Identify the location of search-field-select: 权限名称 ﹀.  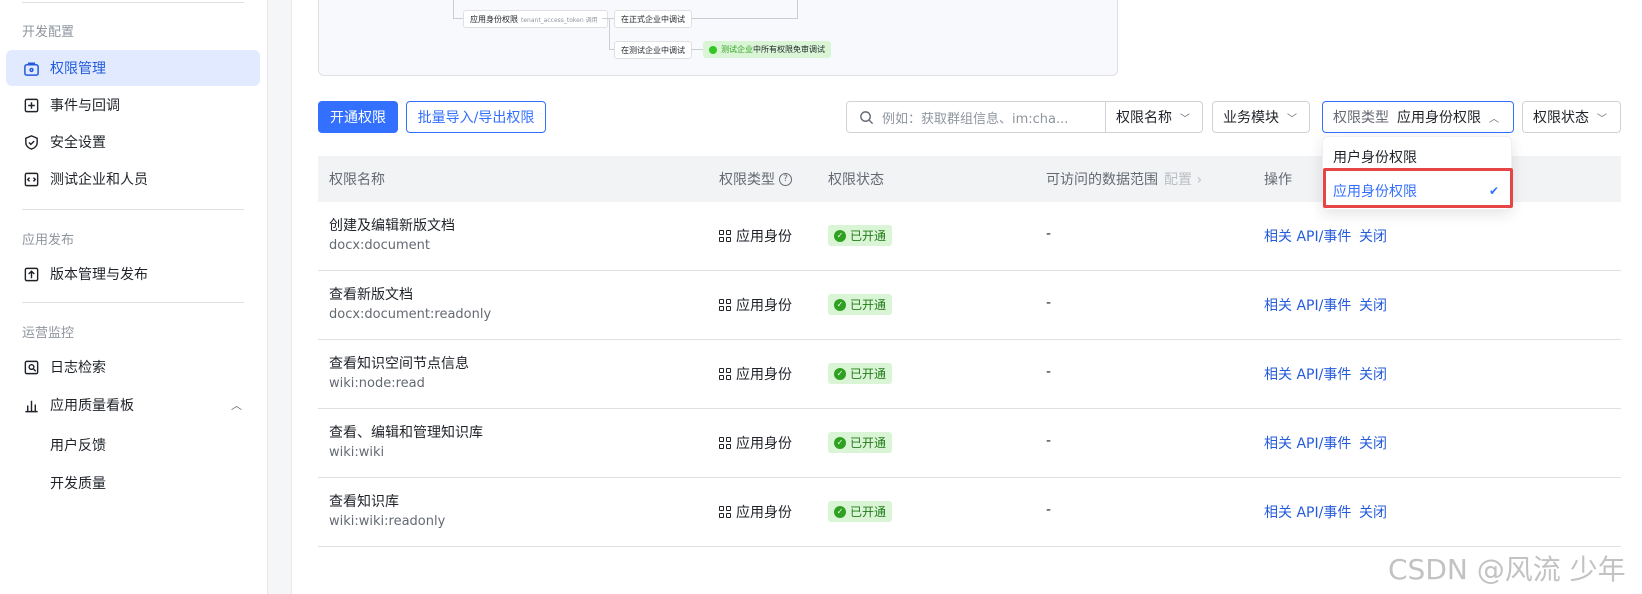
(1154, 117).